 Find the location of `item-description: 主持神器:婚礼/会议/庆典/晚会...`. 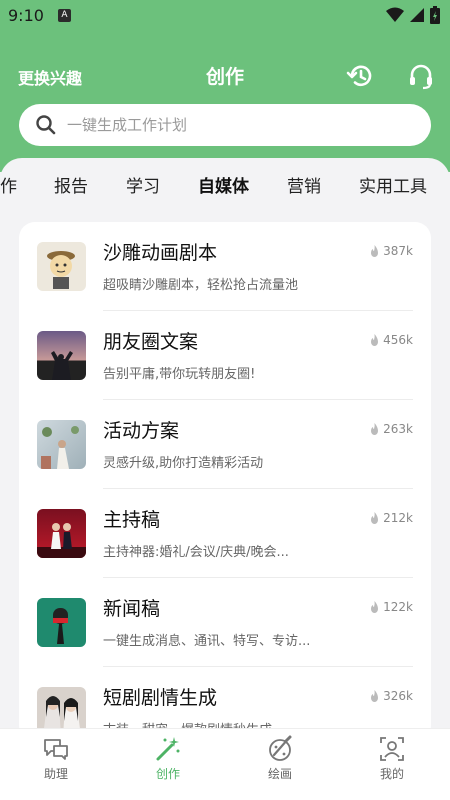

item-description: 主持神器:婚礼/会议/庆典/晚会... is located at coordinates (196, 552).